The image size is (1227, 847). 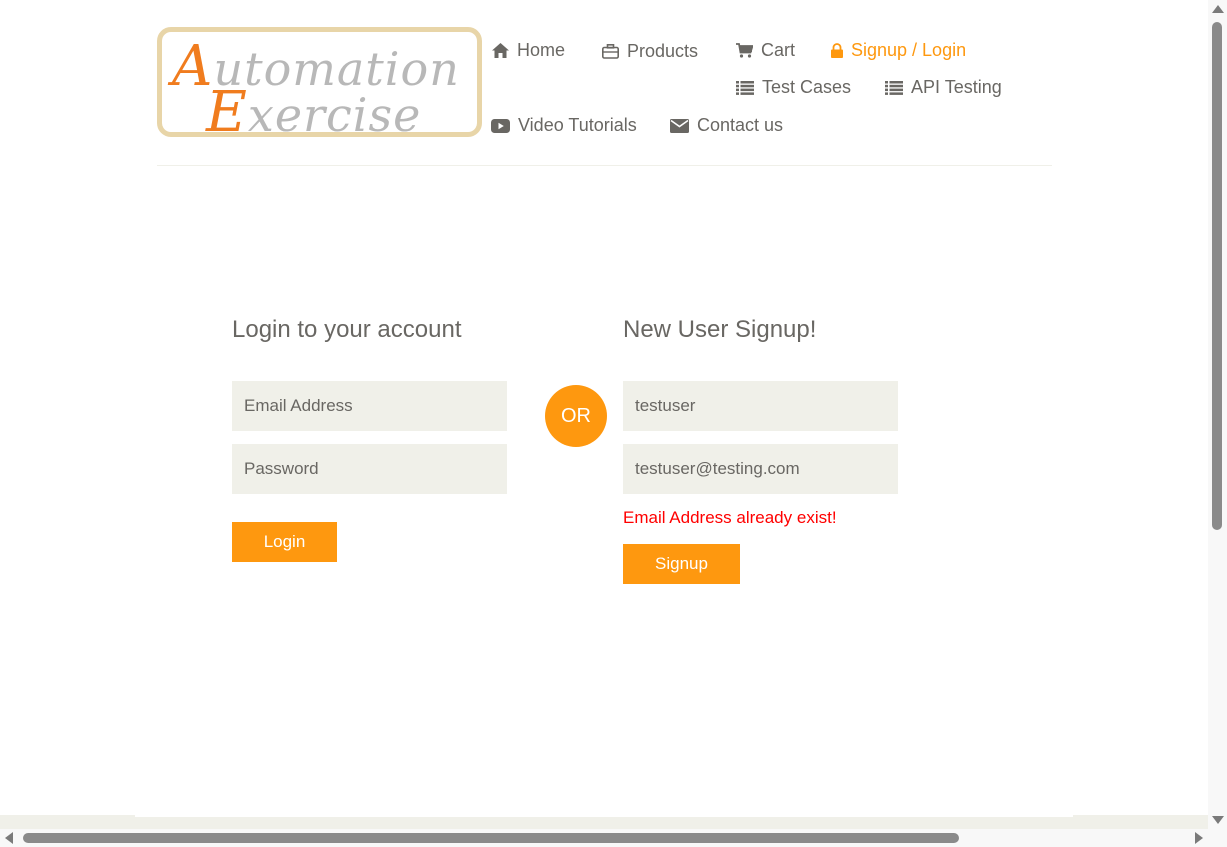 I want to click on nav-products: Products, so click(x=650, y=51).